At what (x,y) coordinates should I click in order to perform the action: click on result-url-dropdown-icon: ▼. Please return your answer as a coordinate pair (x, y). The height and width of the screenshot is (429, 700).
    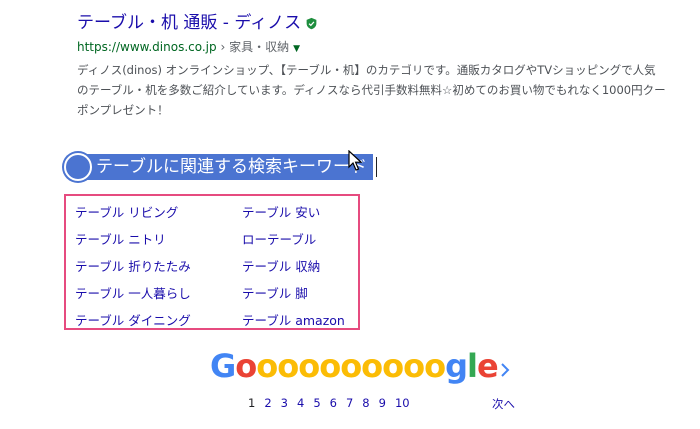
    Looking at the image, I should click on (296, 49).